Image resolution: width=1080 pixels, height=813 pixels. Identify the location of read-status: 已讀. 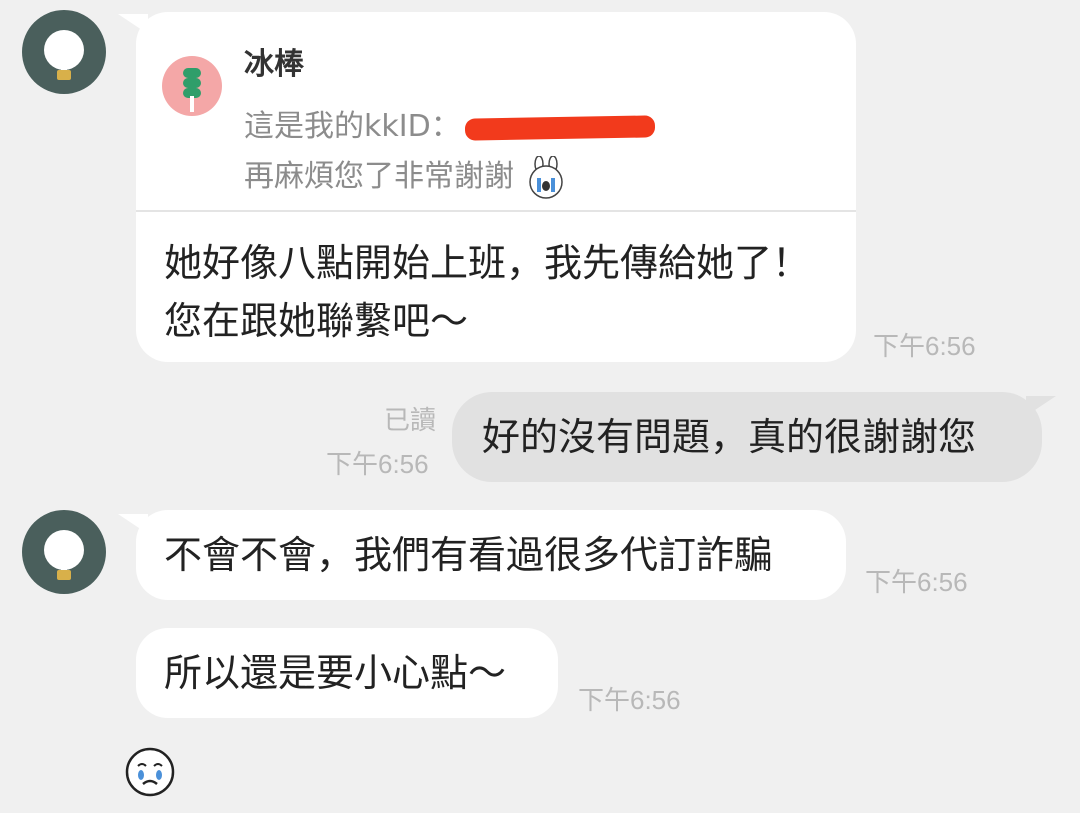
(409, 421).